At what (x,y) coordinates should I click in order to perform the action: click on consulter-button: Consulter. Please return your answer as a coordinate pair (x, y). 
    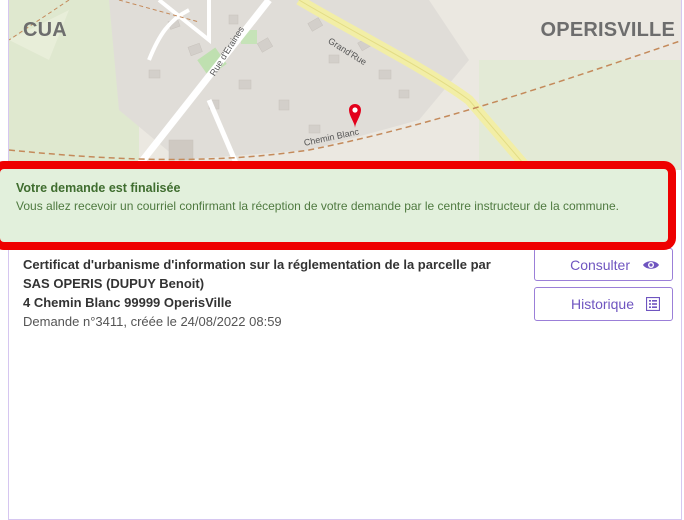
    Looking at the image, I should click on (603, 264).